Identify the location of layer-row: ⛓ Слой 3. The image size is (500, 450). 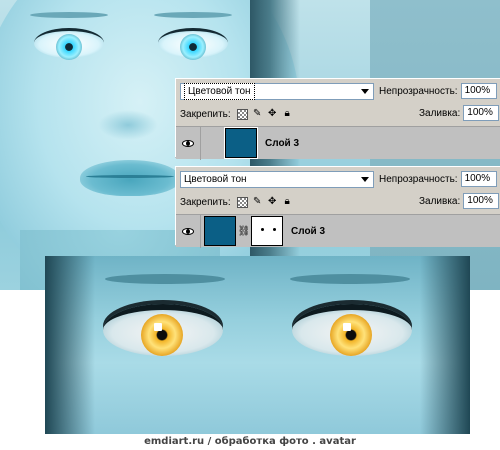
(338, 231).